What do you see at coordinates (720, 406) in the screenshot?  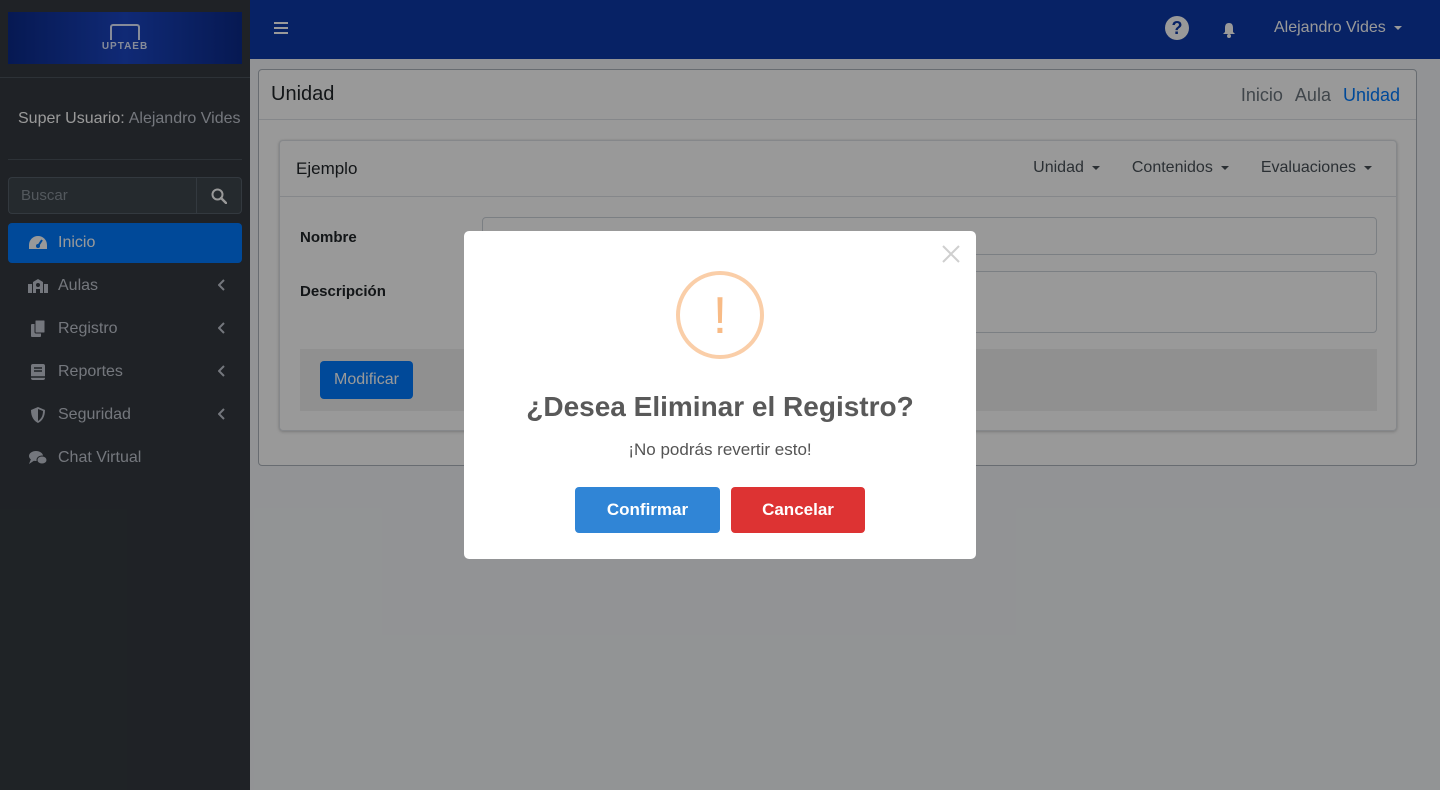 I see `dialog-title: ¿Desea Eliminar el Registro?` at bounding box center [720, 406].